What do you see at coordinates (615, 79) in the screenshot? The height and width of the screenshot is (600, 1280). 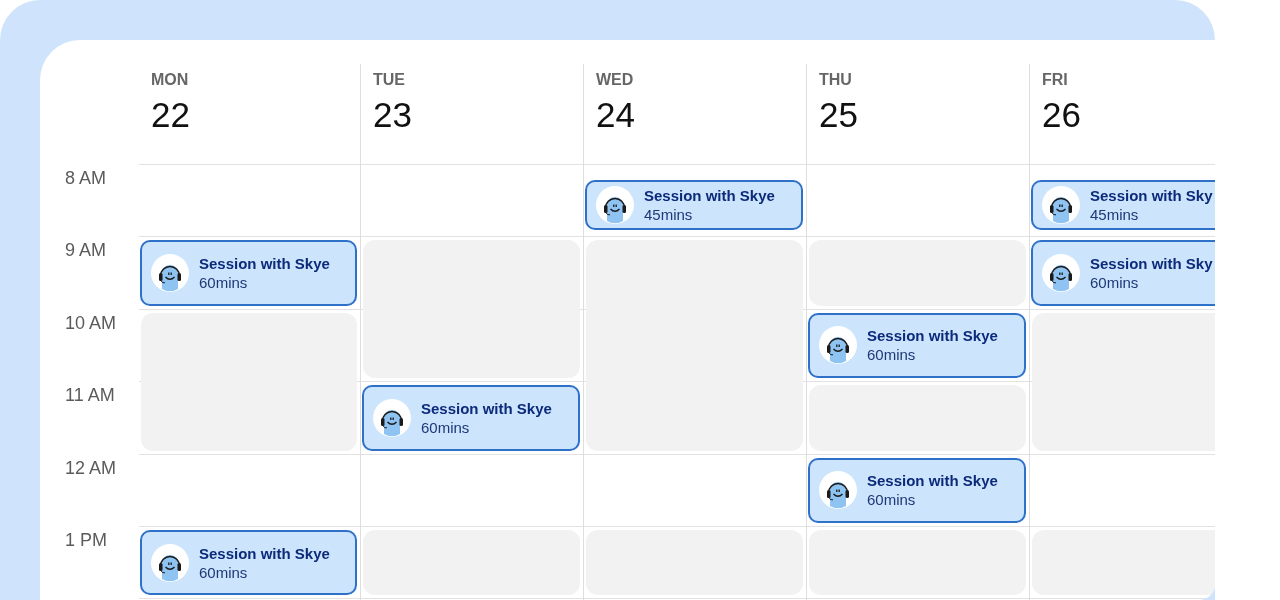 I see `day-name: WED` at bounding box center [615, 79].